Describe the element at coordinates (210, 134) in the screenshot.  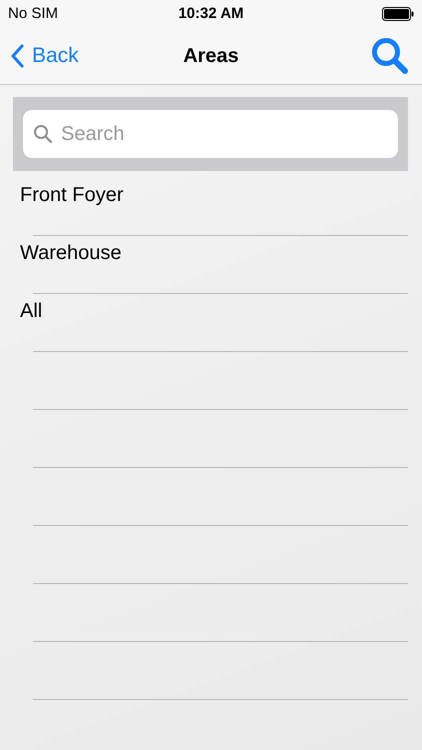
I see `search-field: Search` at that location.